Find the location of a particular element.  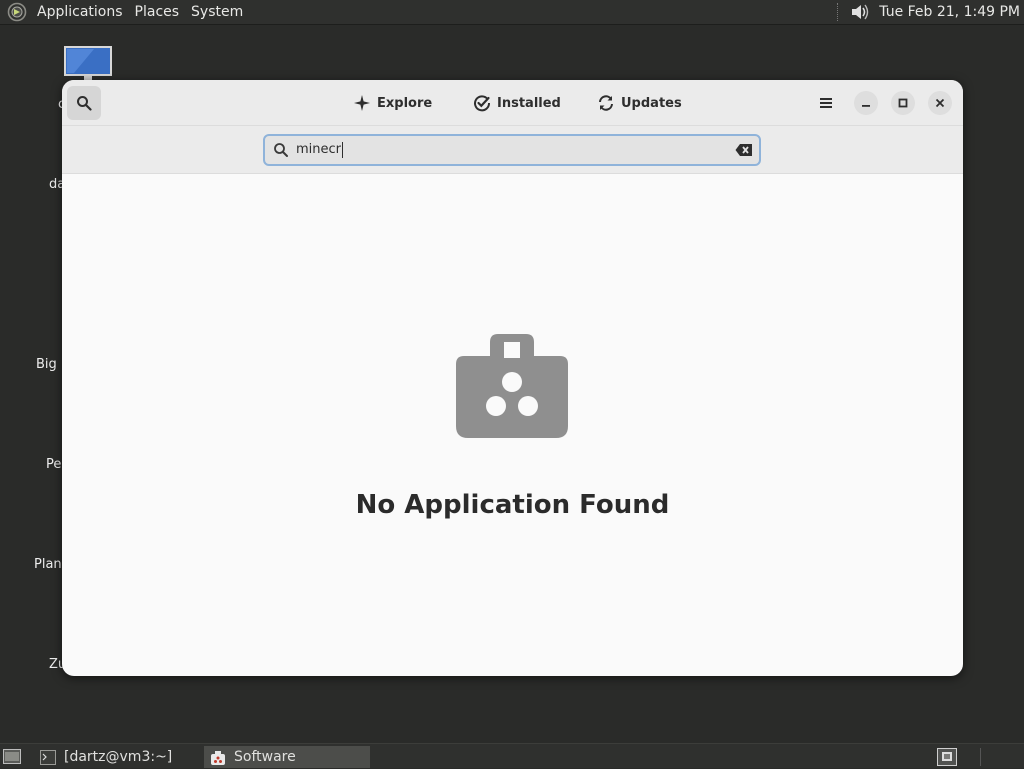

search-input: minecr is located at coordinates (512, 150).